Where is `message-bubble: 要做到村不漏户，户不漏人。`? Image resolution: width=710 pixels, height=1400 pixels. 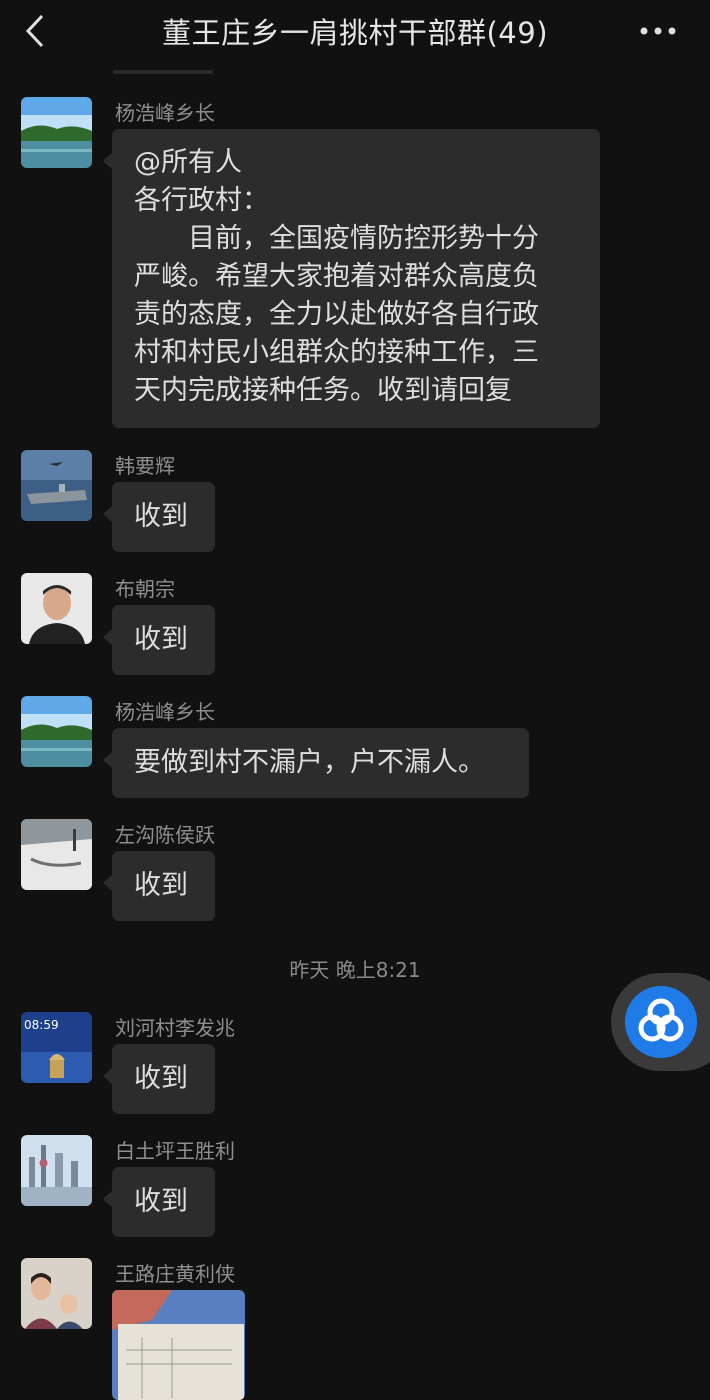
message-bubble: 要做到村不漏户，户不漏人。 is located at coordinates (316, 763).